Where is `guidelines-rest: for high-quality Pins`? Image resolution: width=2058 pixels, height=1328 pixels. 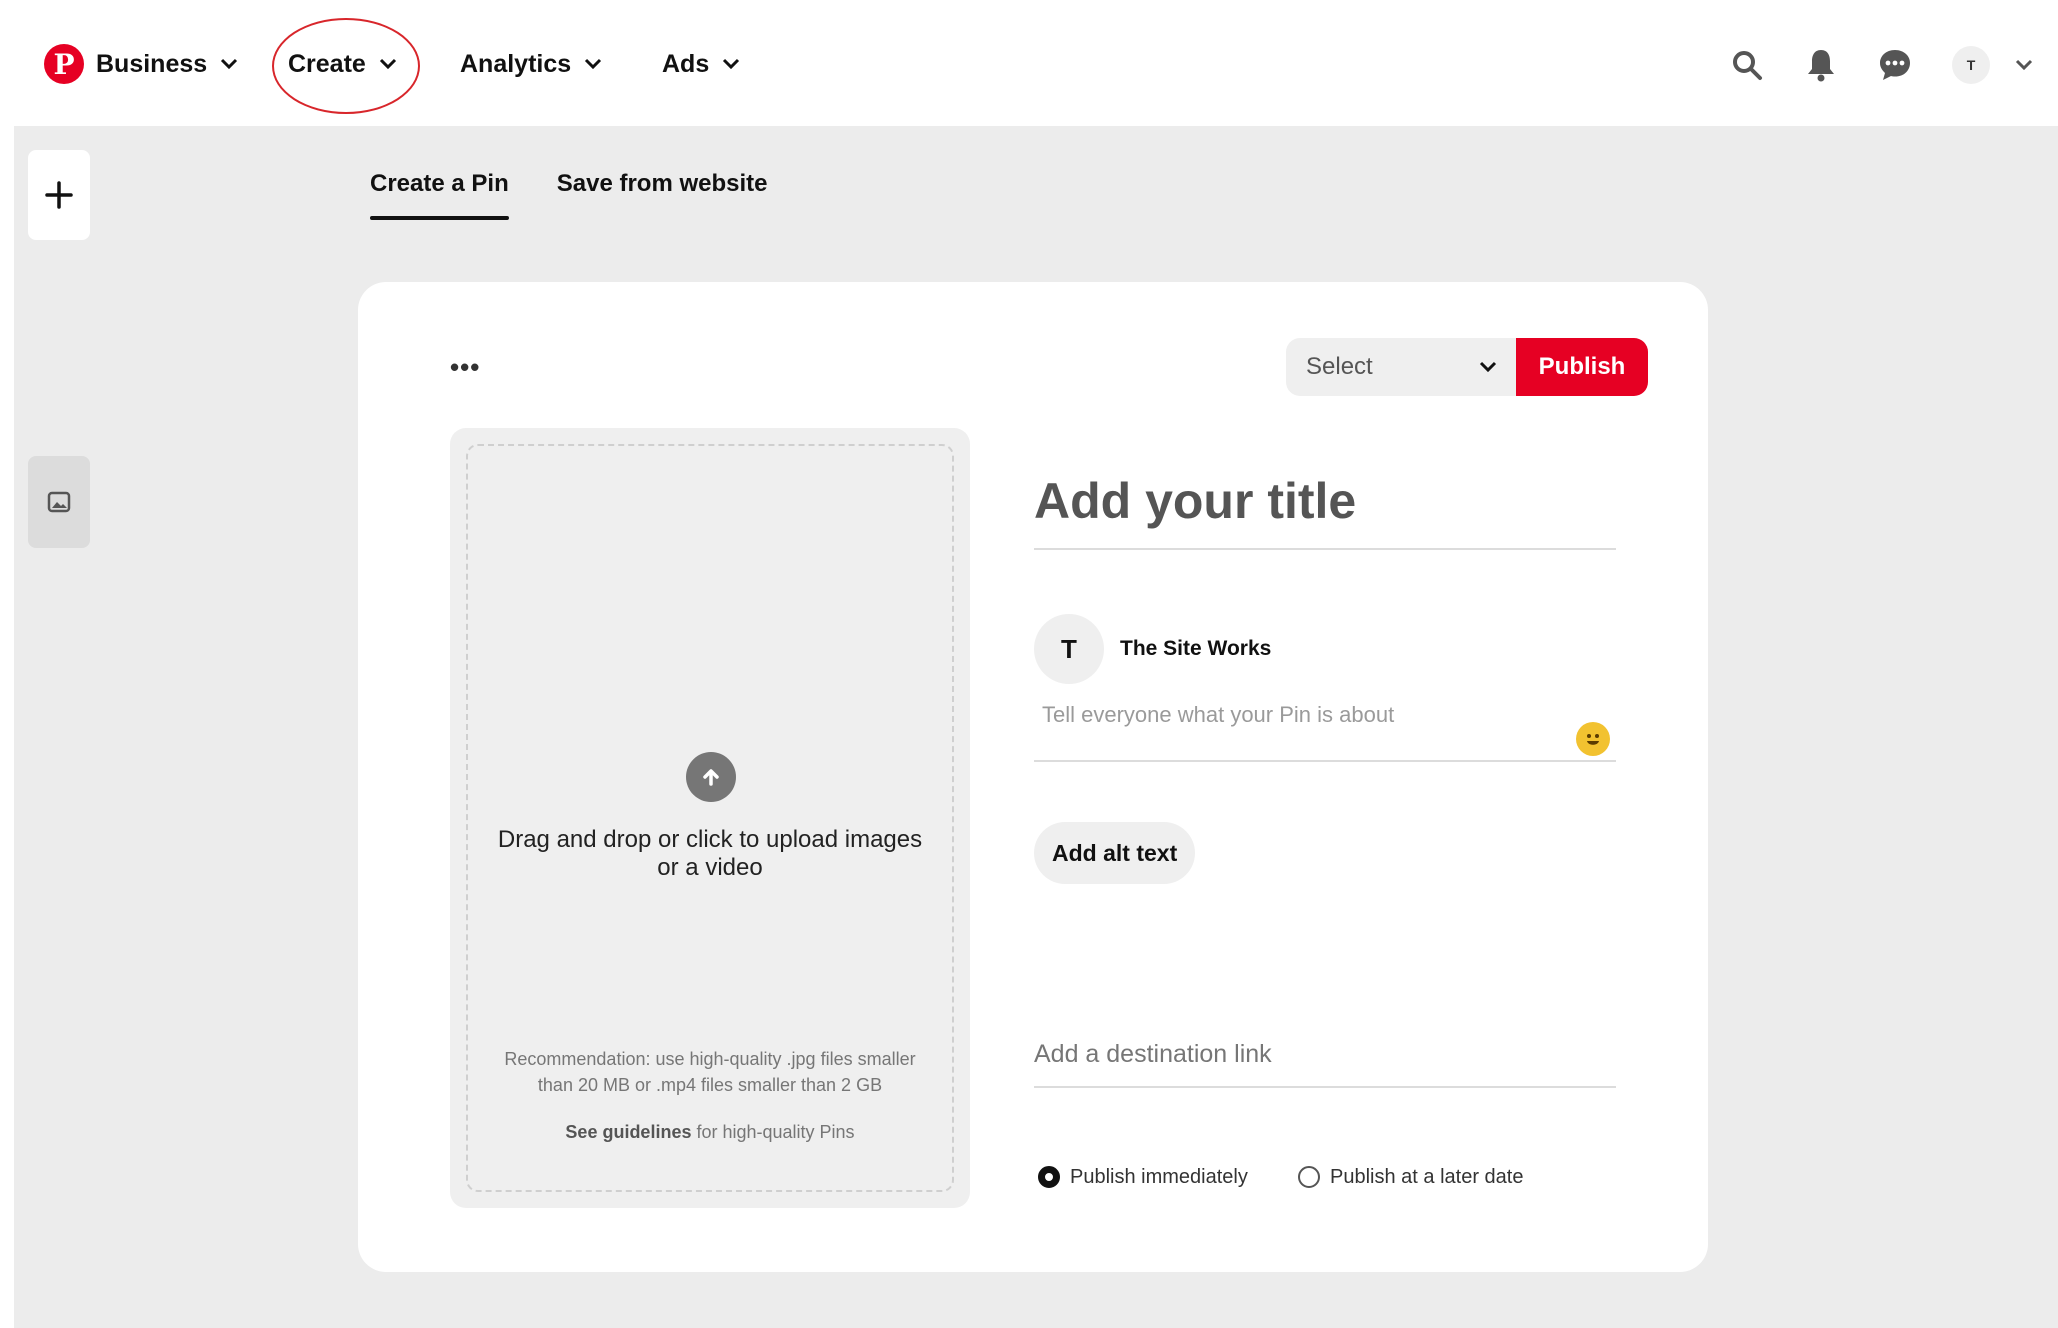
guidelines-rest: for high-quality Pins is located at coordinates (773, 1132).